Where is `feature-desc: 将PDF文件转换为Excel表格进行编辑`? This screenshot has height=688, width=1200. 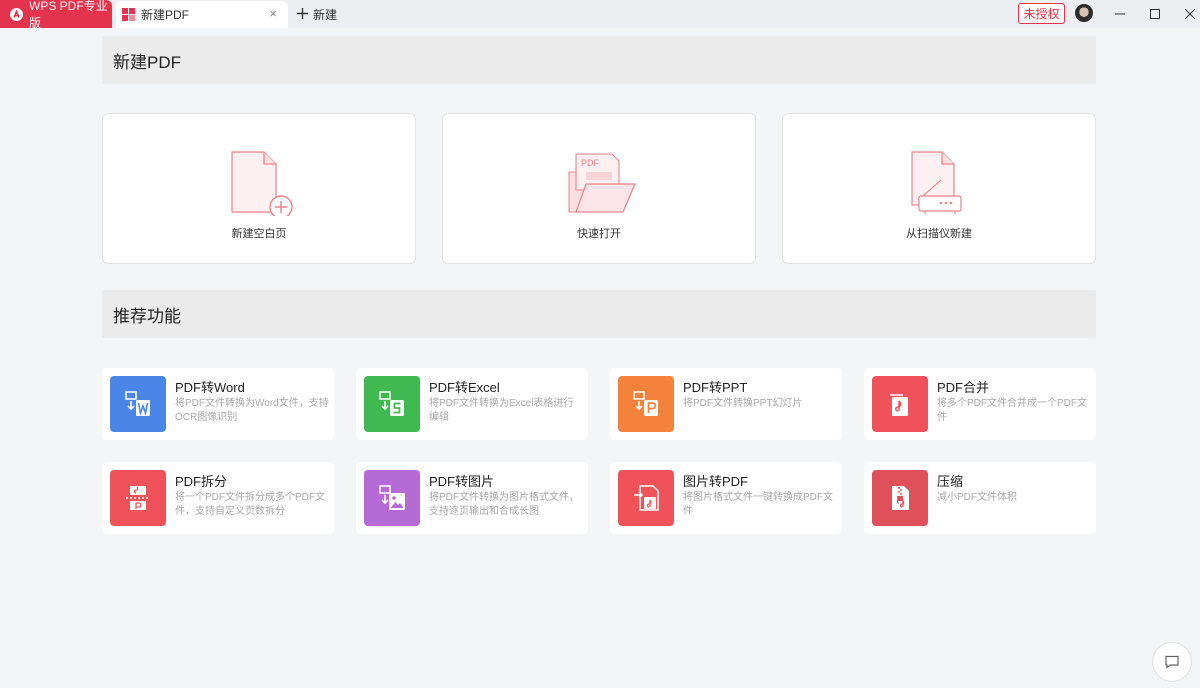
feature-desc: 将PDF文件转换为Excel表格进行编辑 is located at coordinates (501, 410).